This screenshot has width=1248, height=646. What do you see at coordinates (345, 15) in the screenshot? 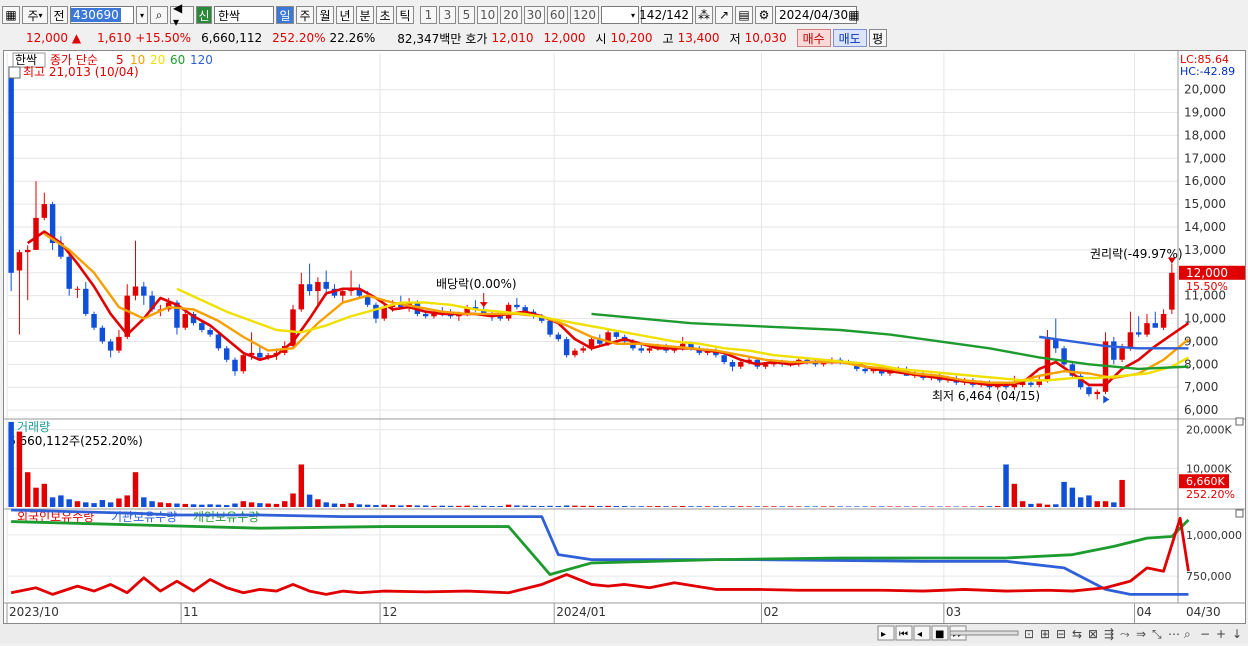
I see `period-button-3: 년` at bounding box center [345, 15].